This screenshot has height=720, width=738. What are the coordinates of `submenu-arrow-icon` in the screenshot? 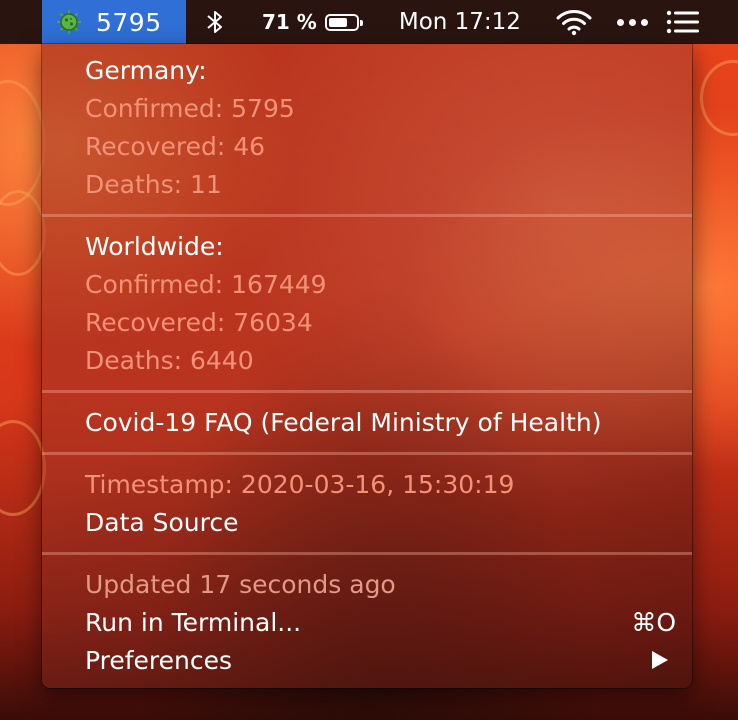 It's located at (660, 660).